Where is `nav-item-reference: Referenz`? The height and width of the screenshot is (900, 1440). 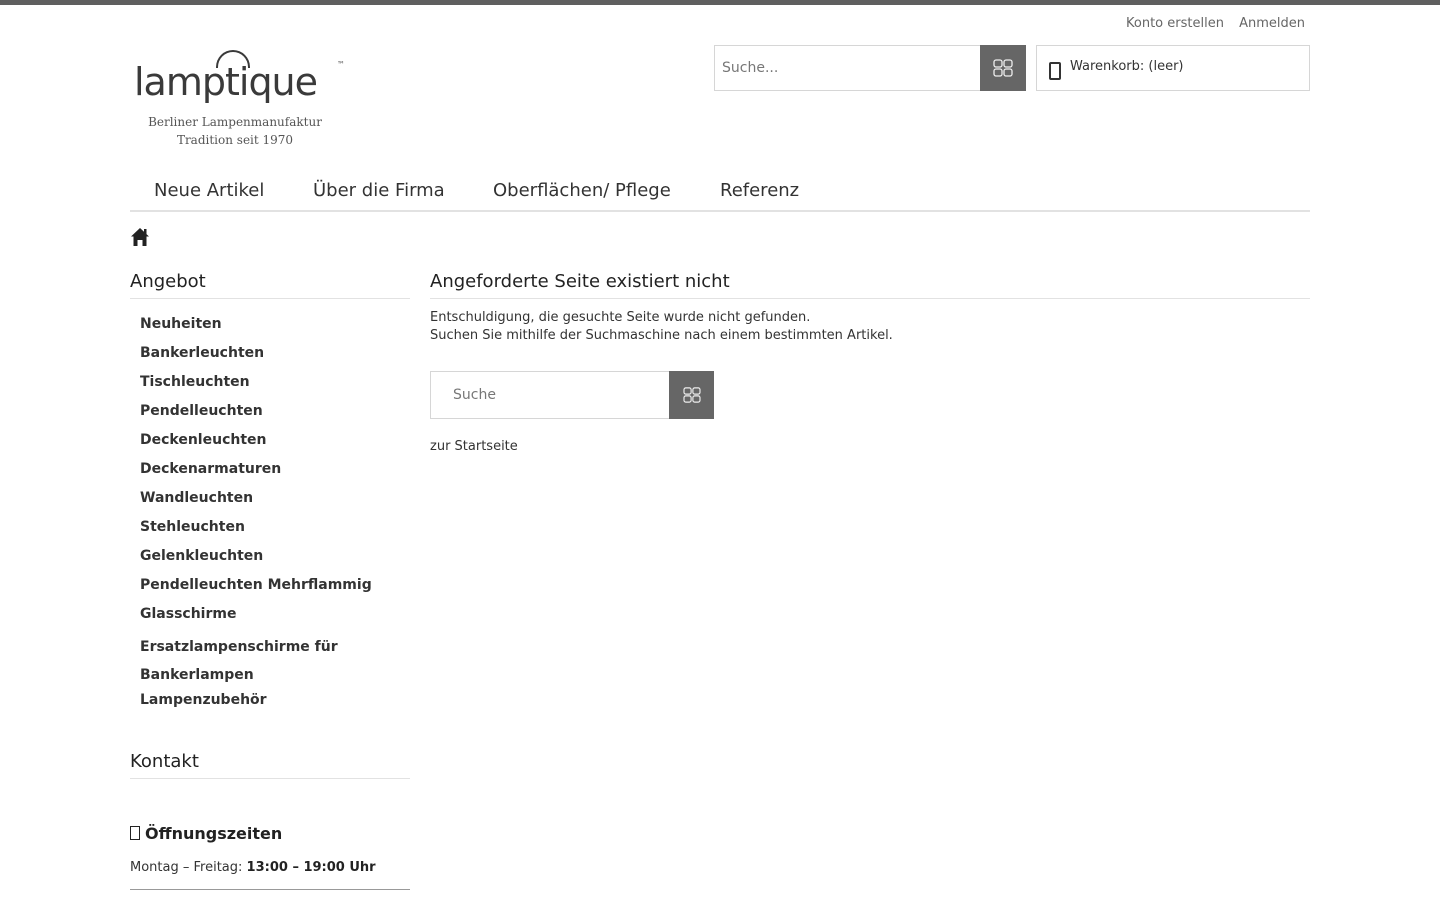
nav-item-reference: Referenz is located at coordinates (759, 190).